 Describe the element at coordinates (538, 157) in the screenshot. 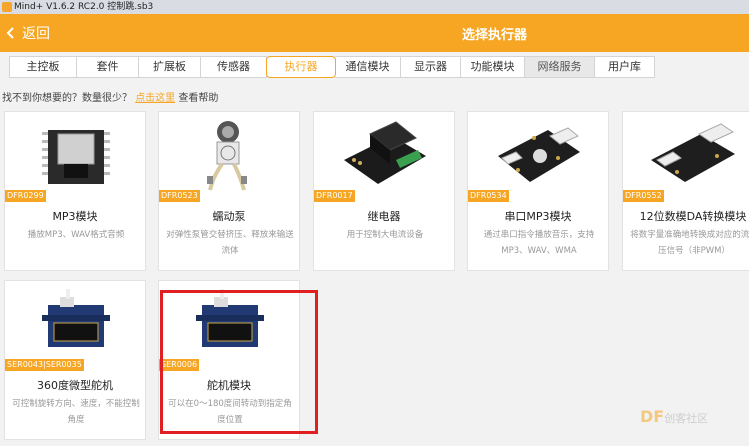

I see `serial-mp3-image` at that location.